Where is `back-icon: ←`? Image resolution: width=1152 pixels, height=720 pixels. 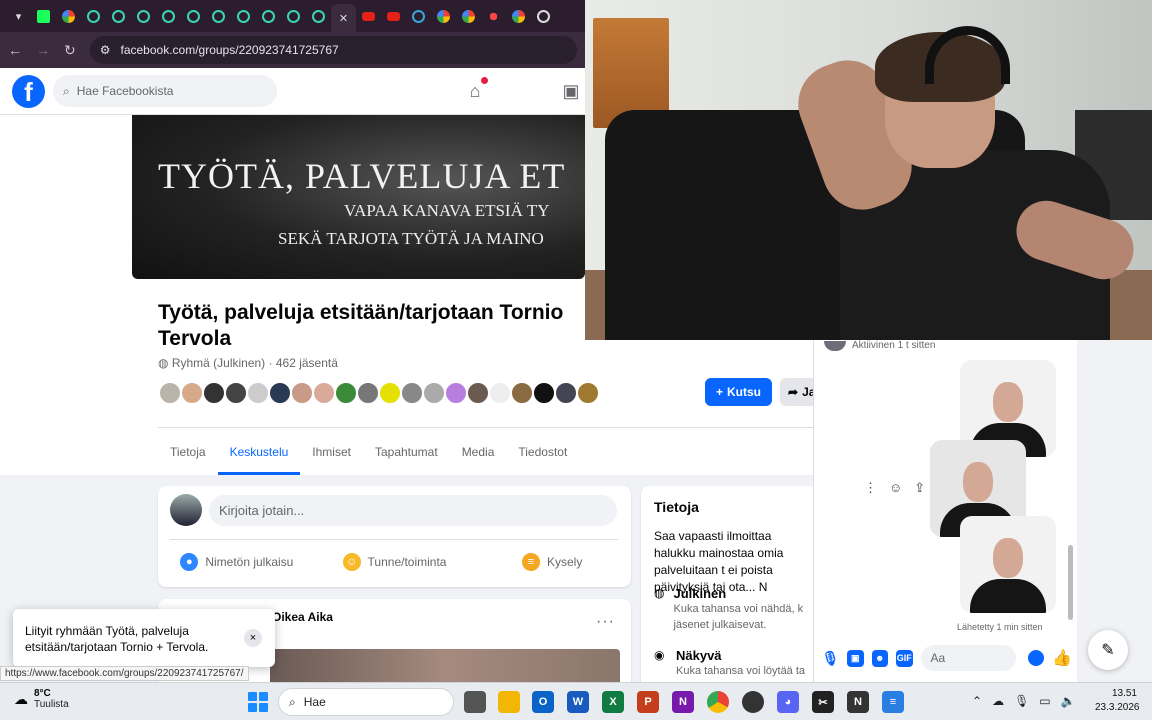
back-icon: ← is located at coordinates (15, 50).